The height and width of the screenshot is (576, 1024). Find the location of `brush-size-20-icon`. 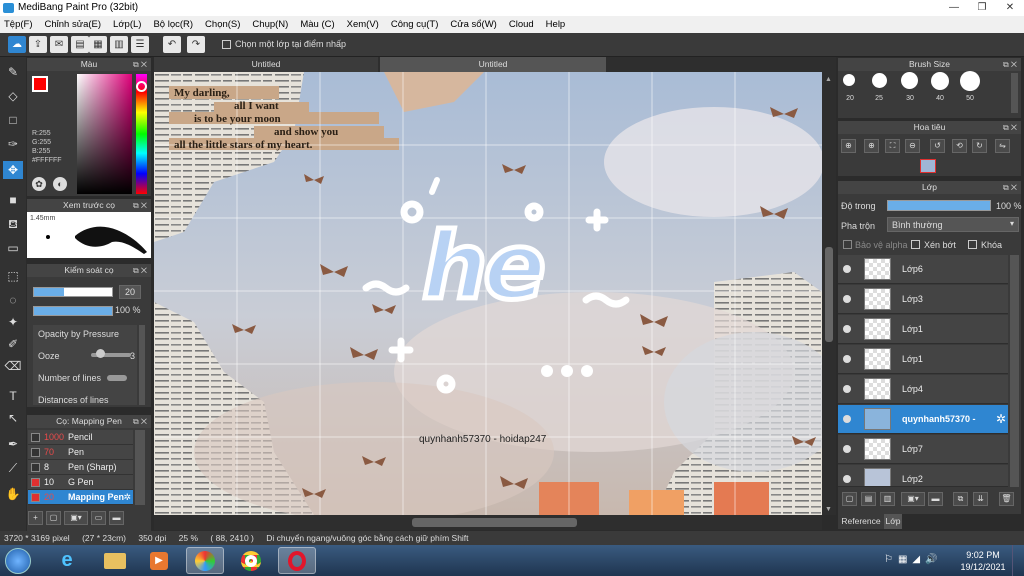

brush-size-20-icon is located at coordinates (849, 80).